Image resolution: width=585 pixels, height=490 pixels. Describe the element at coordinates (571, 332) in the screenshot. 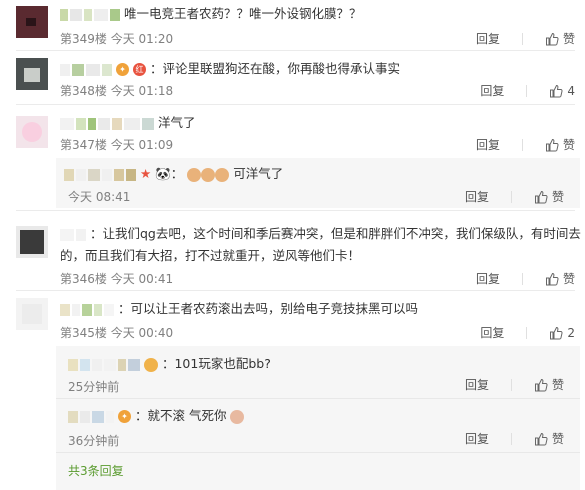

I see `like-count: 2` at that location.